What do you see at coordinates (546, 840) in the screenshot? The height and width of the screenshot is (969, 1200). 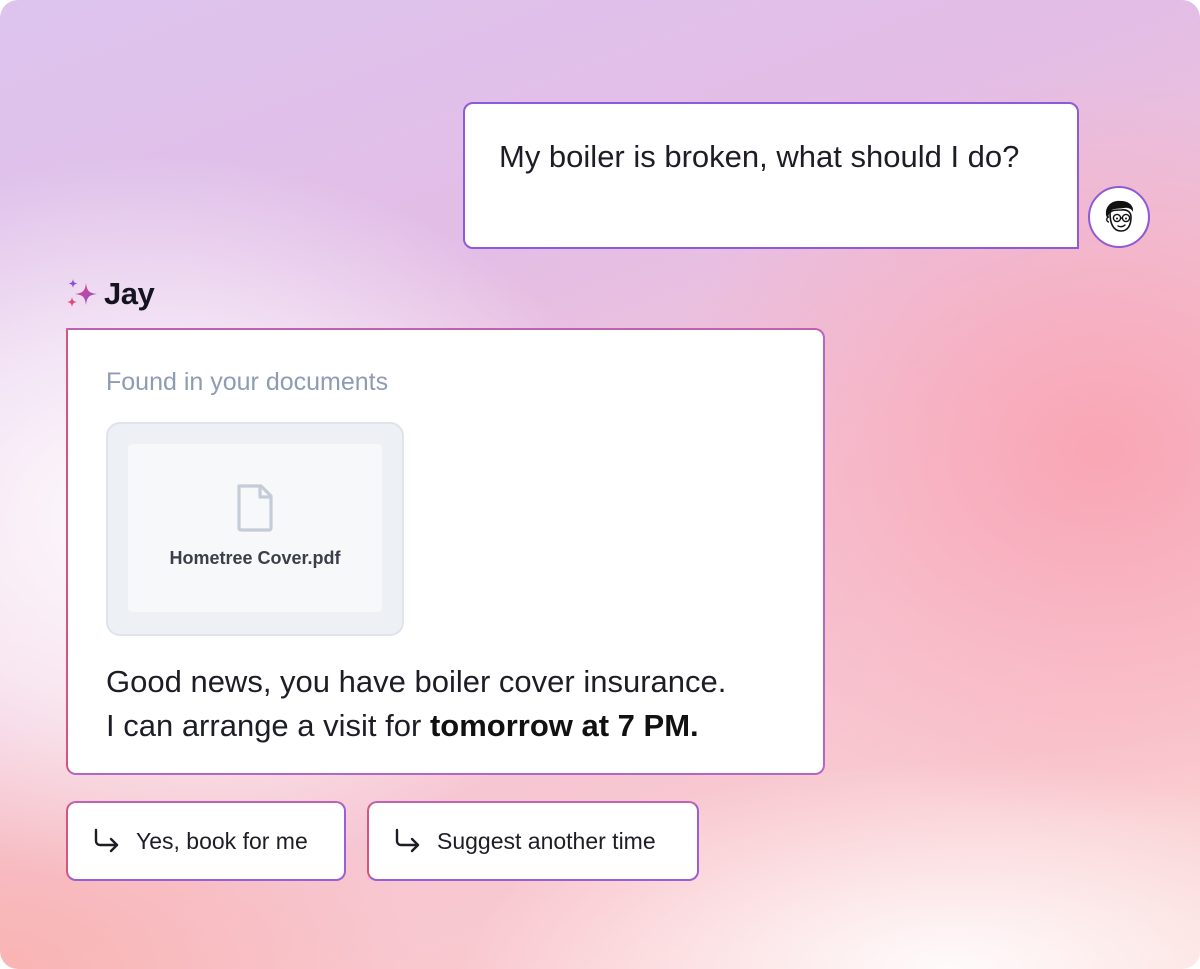 I see `suggestion-label: Suggest another time` at bounding box center [546, 840].